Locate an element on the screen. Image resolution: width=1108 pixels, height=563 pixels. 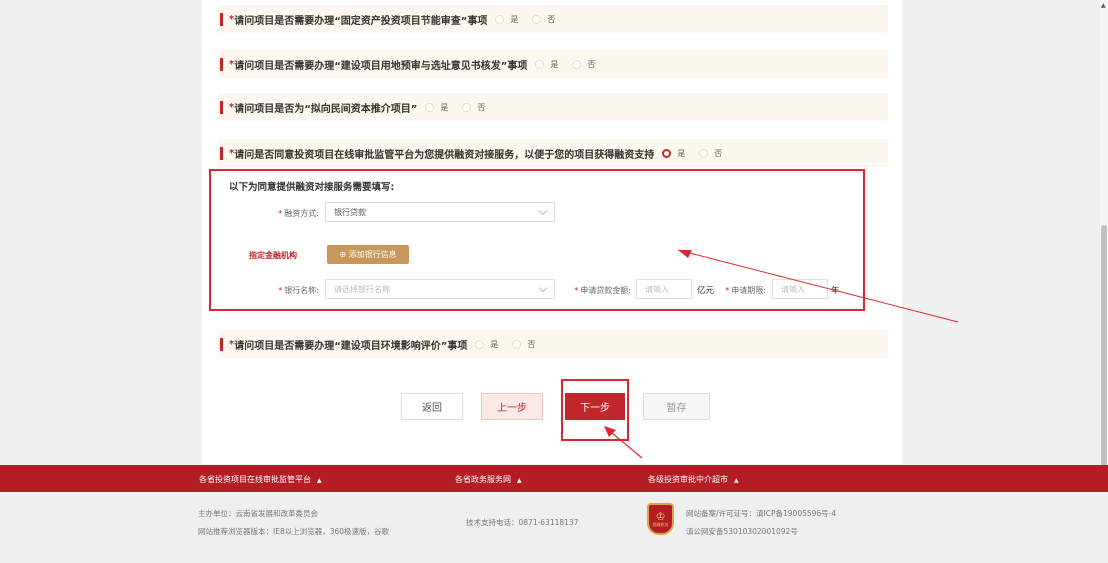
footer-browser: 网站推荐浏览器版本：IE8以上浏览器，360极速版，谷歌 is located at coordinates (294, 531).